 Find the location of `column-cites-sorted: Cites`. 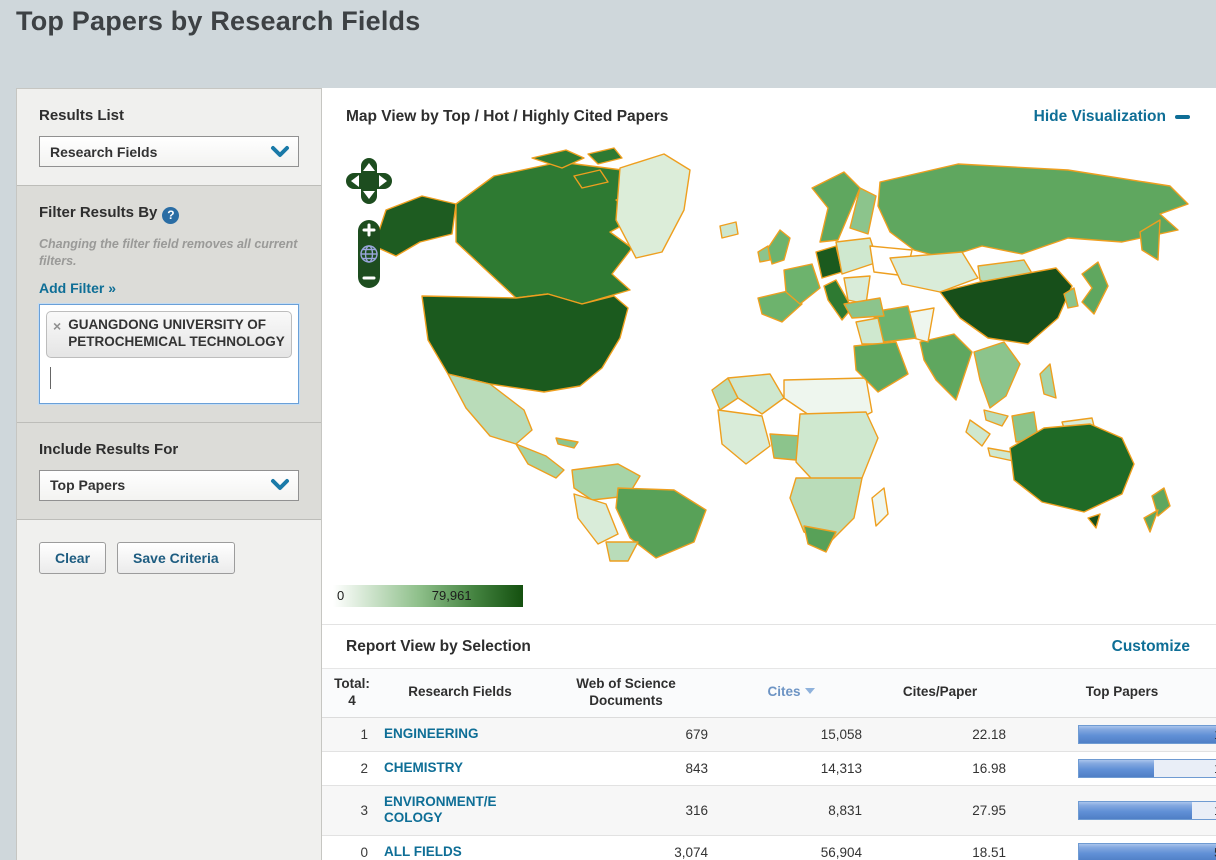

column-cites-sorted: Cites is located at coordinates (791, 693).